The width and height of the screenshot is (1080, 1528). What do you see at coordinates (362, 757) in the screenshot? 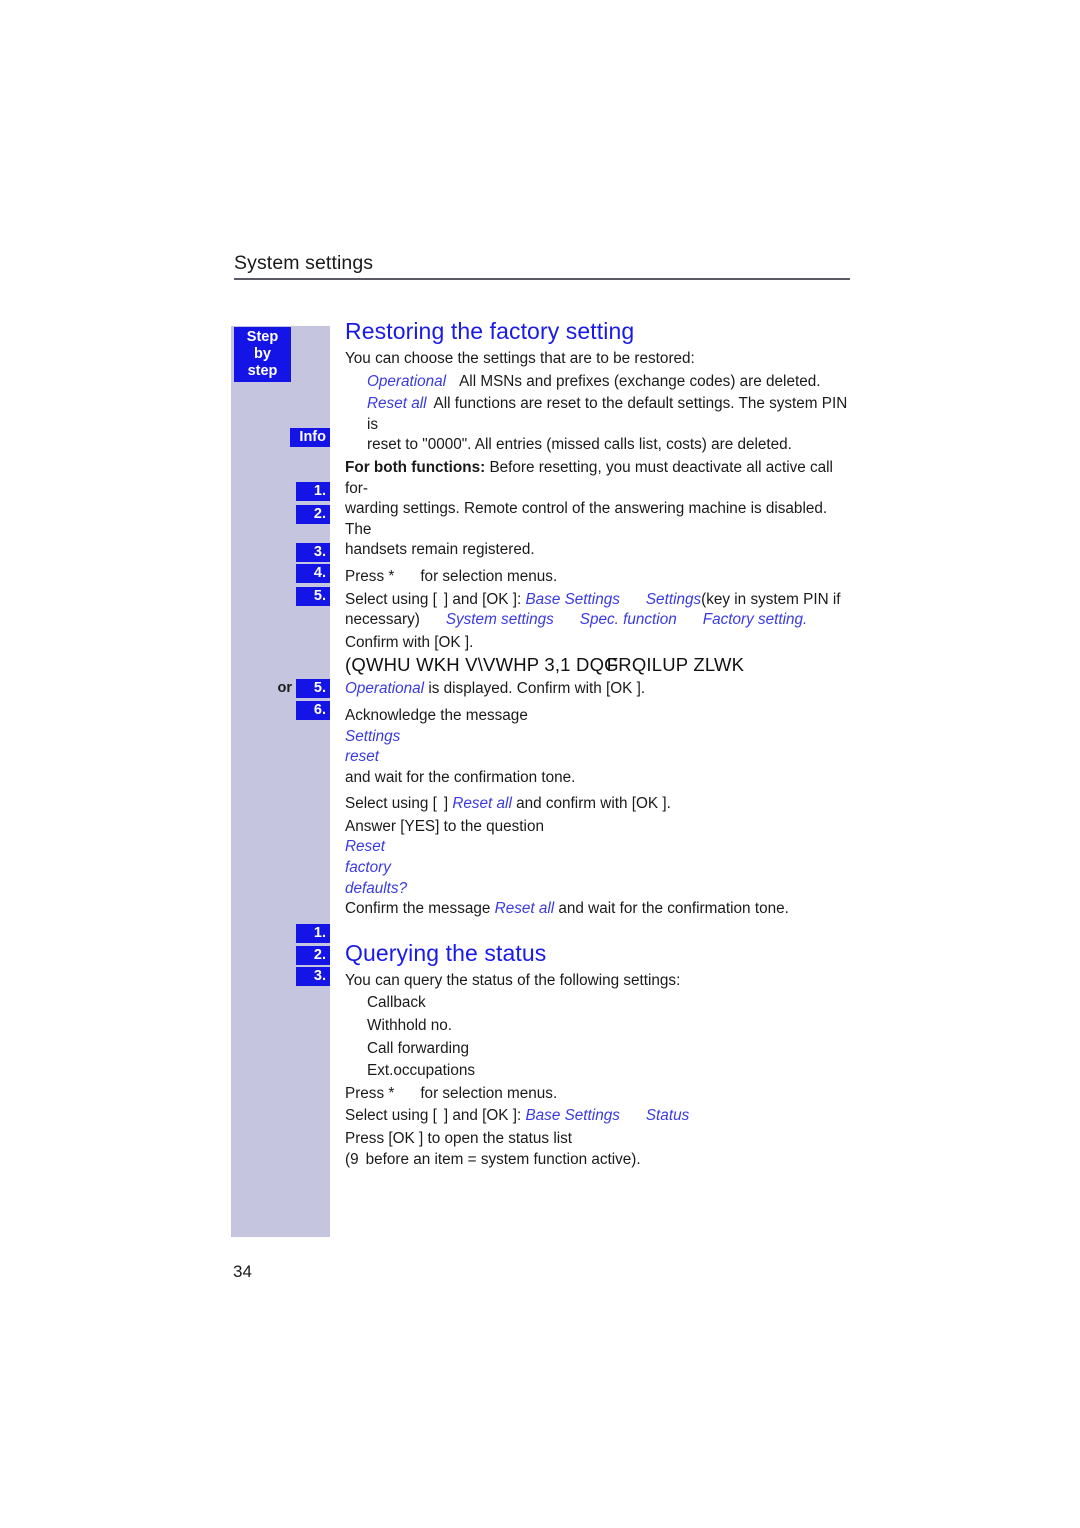
I see `acknowledge-message-line-2: reset` at bounding box center [362, 757].